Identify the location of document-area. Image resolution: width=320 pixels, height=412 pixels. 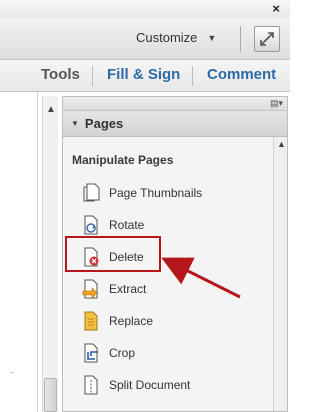
(19, 252).